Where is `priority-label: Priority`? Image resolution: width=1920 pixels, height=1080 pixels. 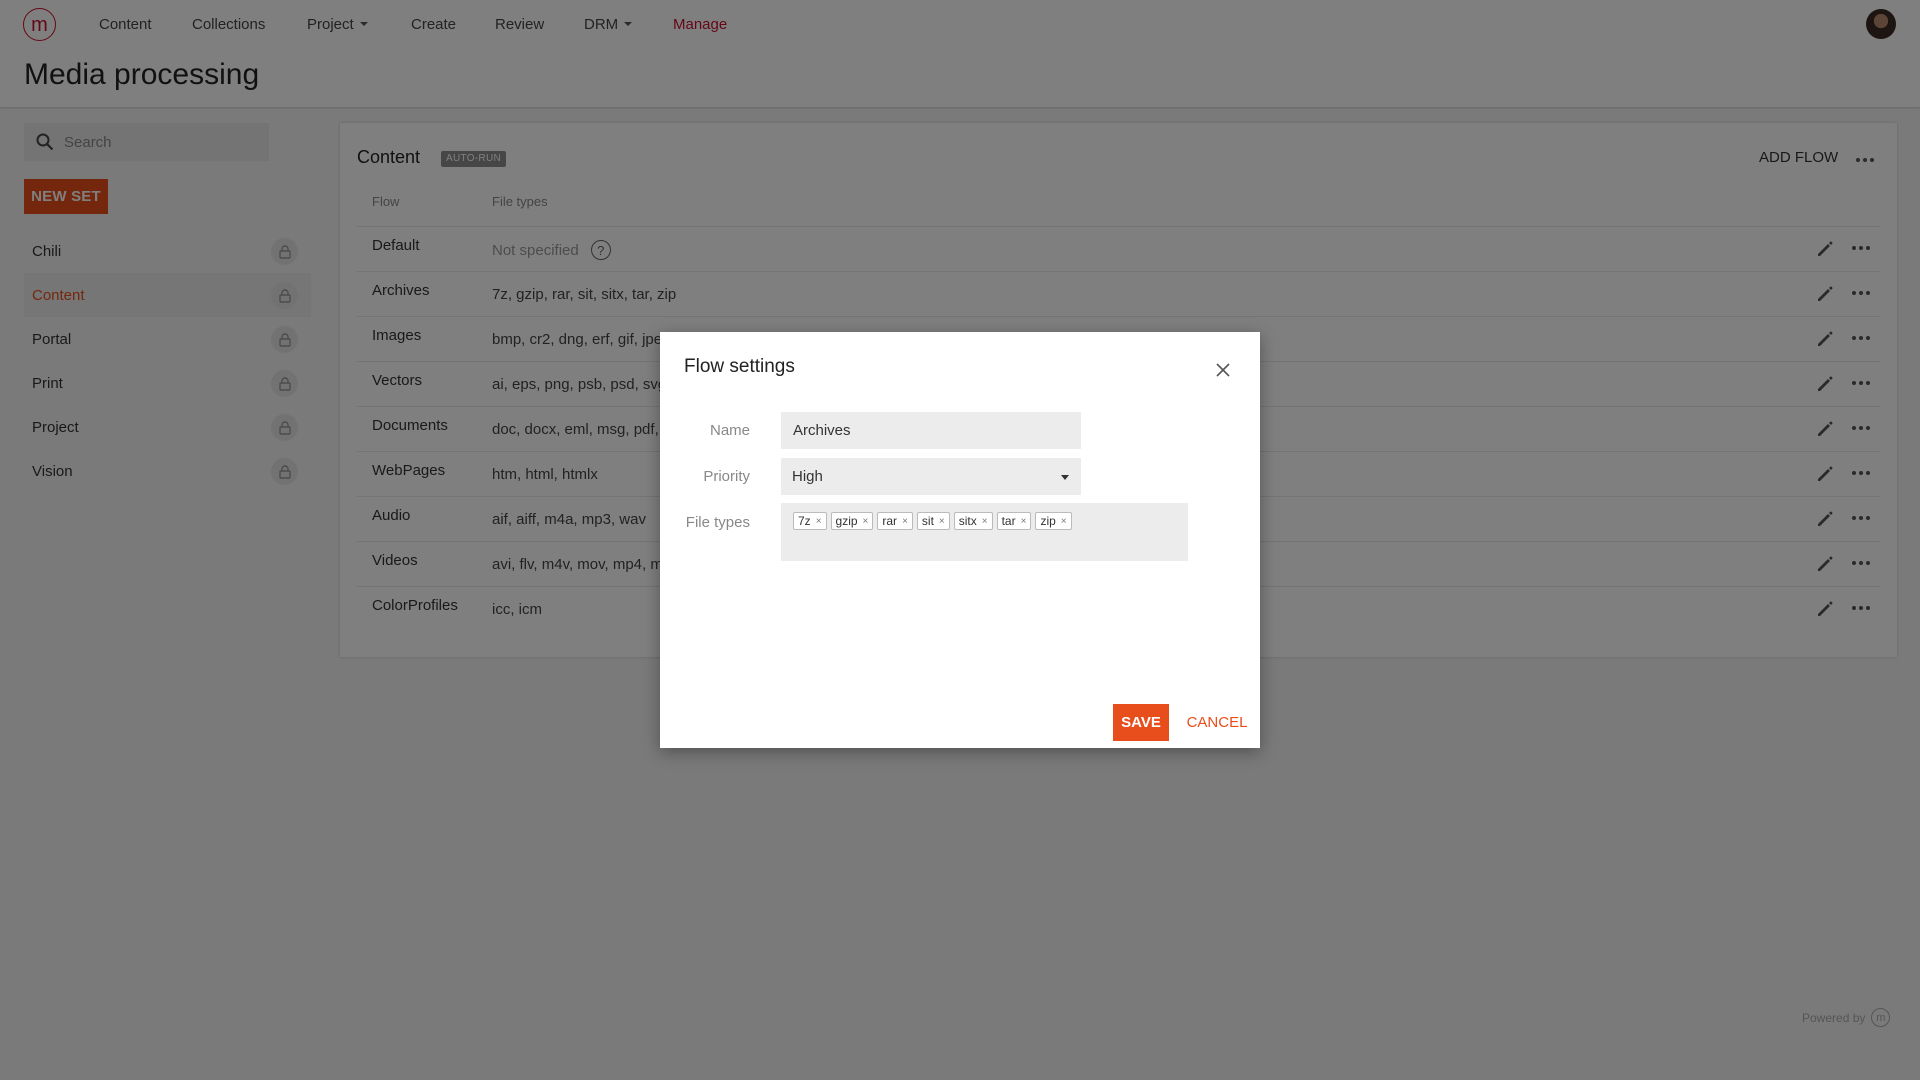
priority-label: Priority is located at coordinates (726, 476).